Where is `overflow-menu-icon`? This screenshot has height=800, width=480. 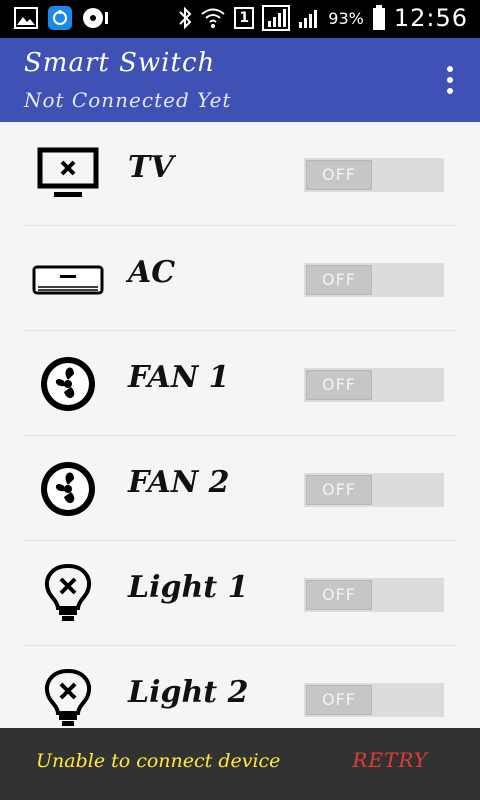 overflow-menu-icon is located at coordinates (450, 80).